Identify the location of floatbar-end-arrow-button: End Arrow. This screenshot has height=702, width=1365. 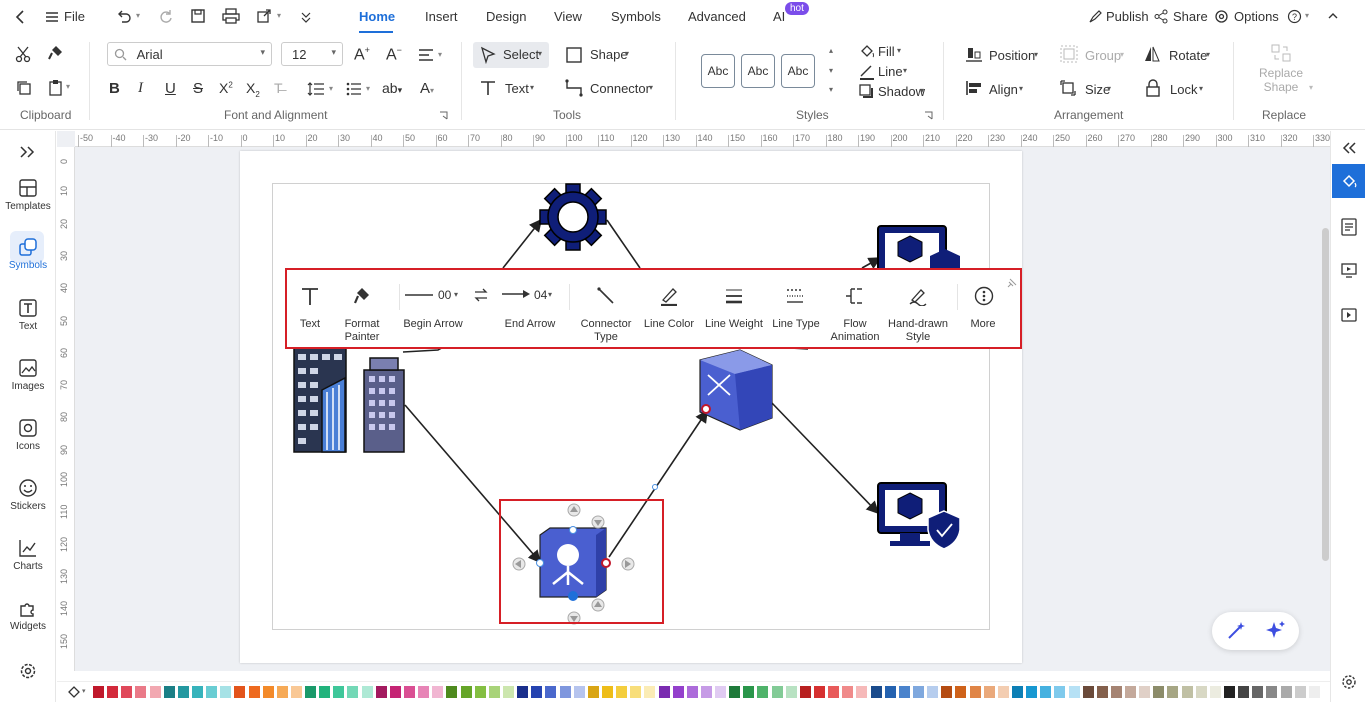
(530, 324).